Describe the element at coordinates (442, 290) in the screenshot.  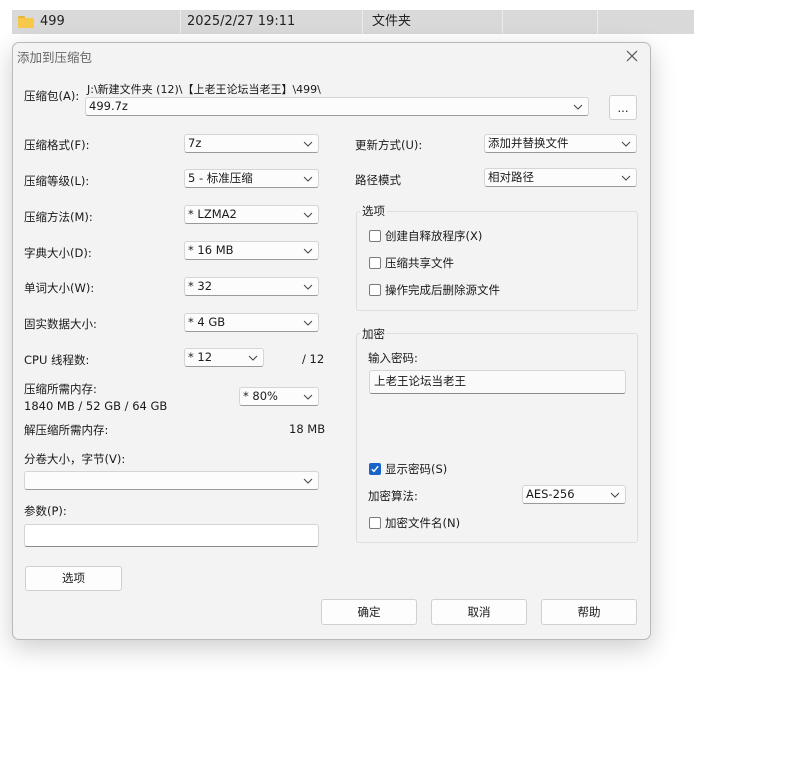
I see `delete-after-label: 操作完成后删除源文件` at that location.